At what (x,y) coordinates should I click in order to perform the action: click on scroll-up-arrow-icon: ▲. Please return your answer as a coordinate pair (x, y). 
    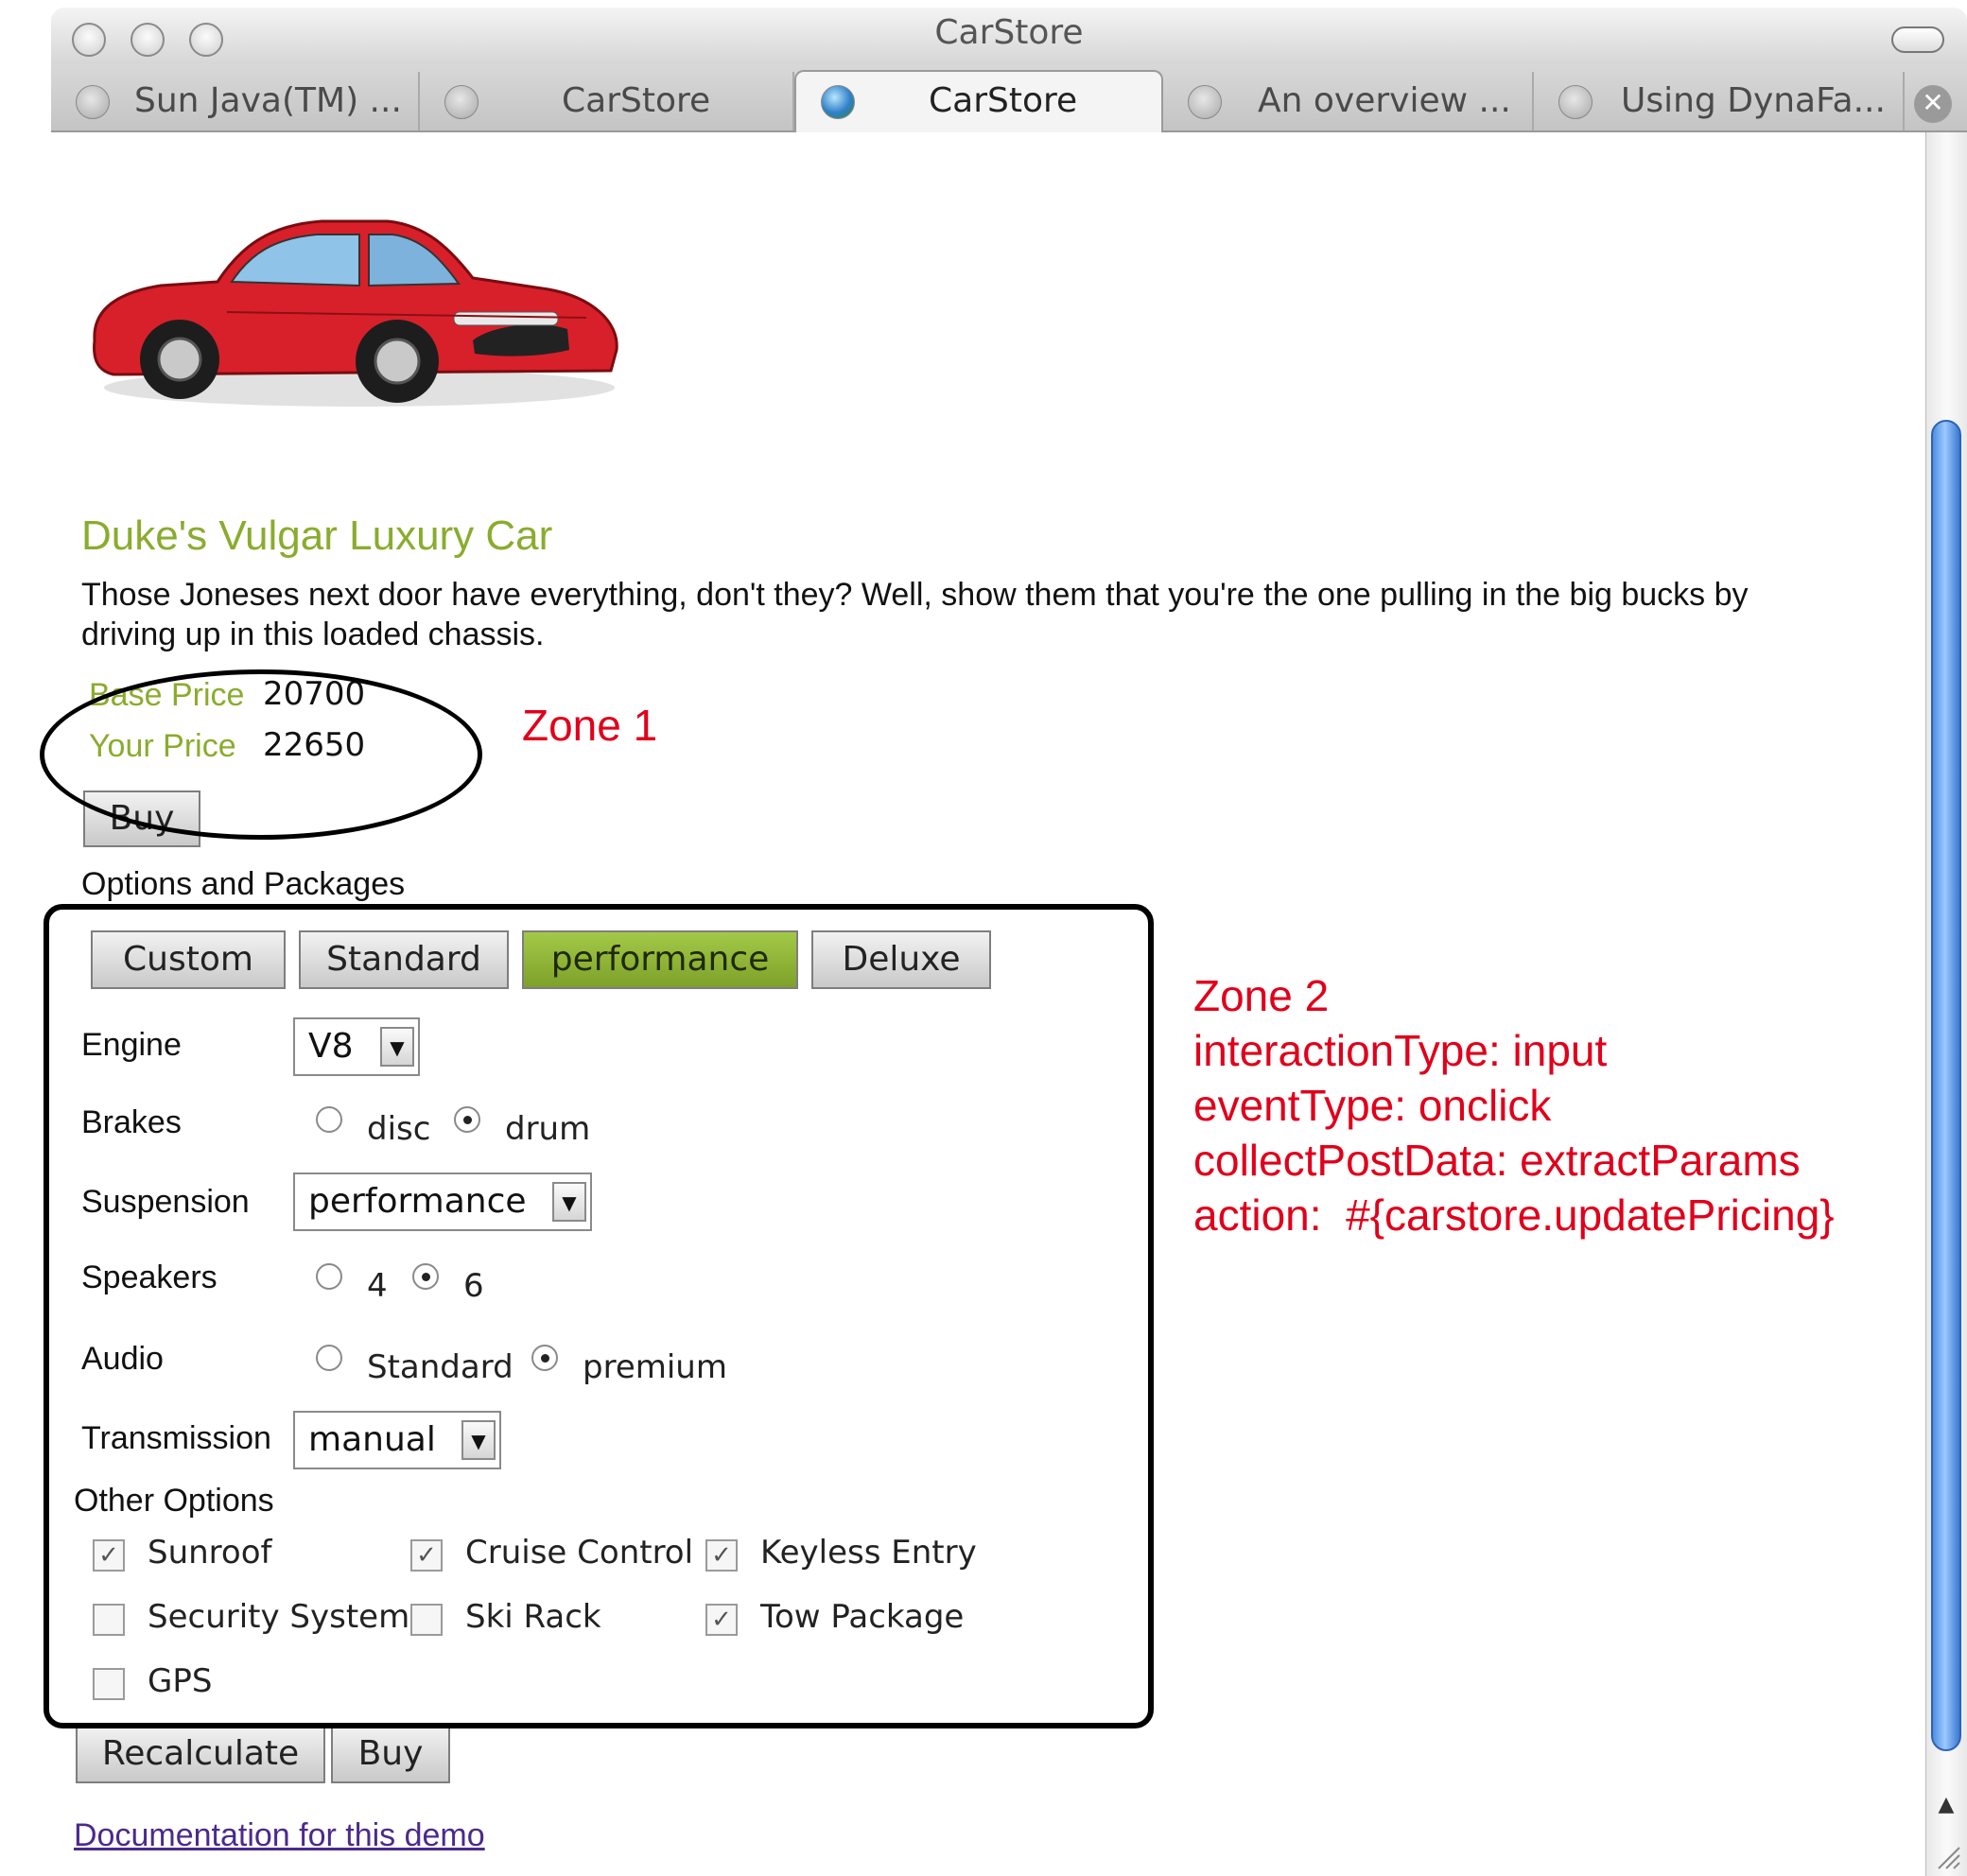
    Looking at the image, I should click on (1946, 1806).